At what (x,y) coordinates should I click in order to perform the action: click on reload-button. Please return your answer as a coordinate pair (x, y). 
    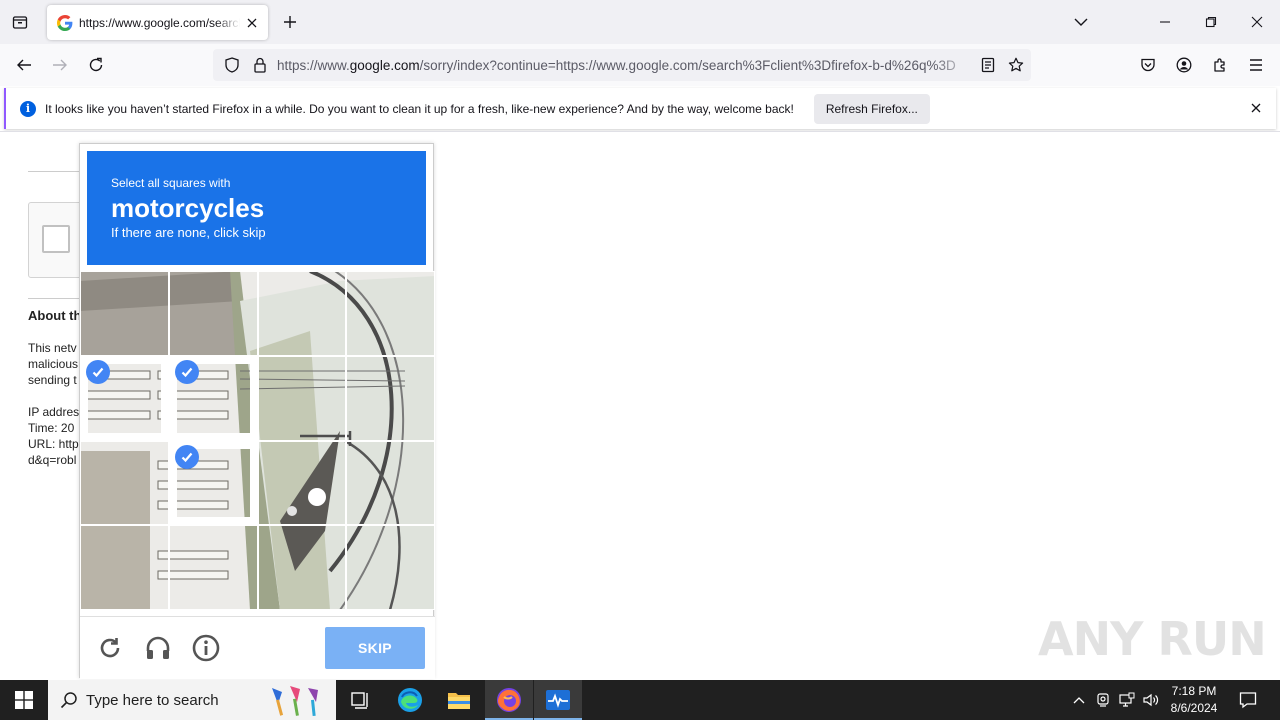
    Looking at the image, I should click on (96, 65).